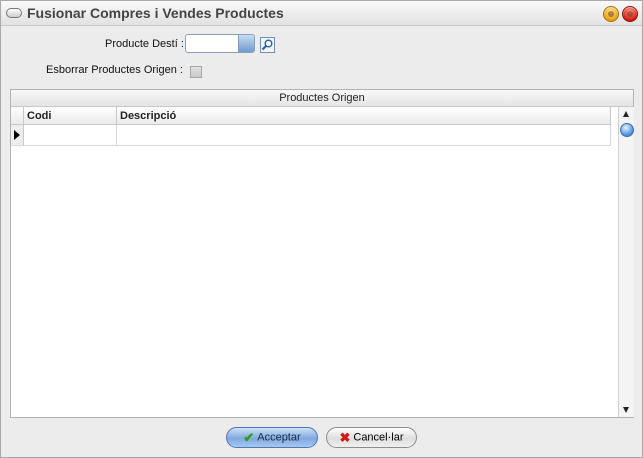 The image size is (643, 458). I want to click on delete-origin-checkbox, so click(196, 72).